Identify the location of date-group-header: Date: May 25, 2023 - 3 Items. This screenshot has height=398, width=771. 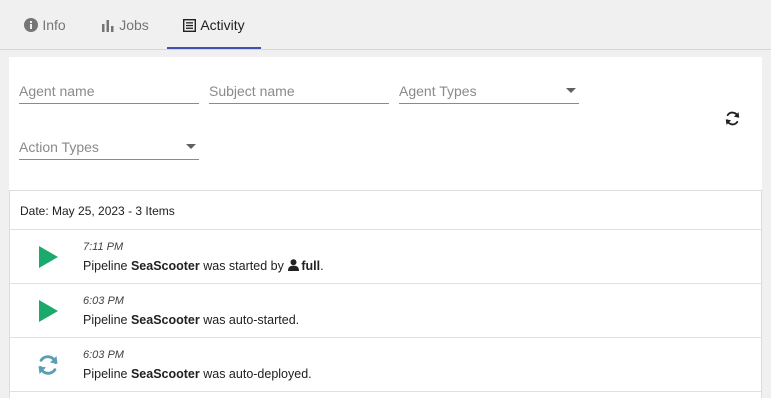
(385, 210).